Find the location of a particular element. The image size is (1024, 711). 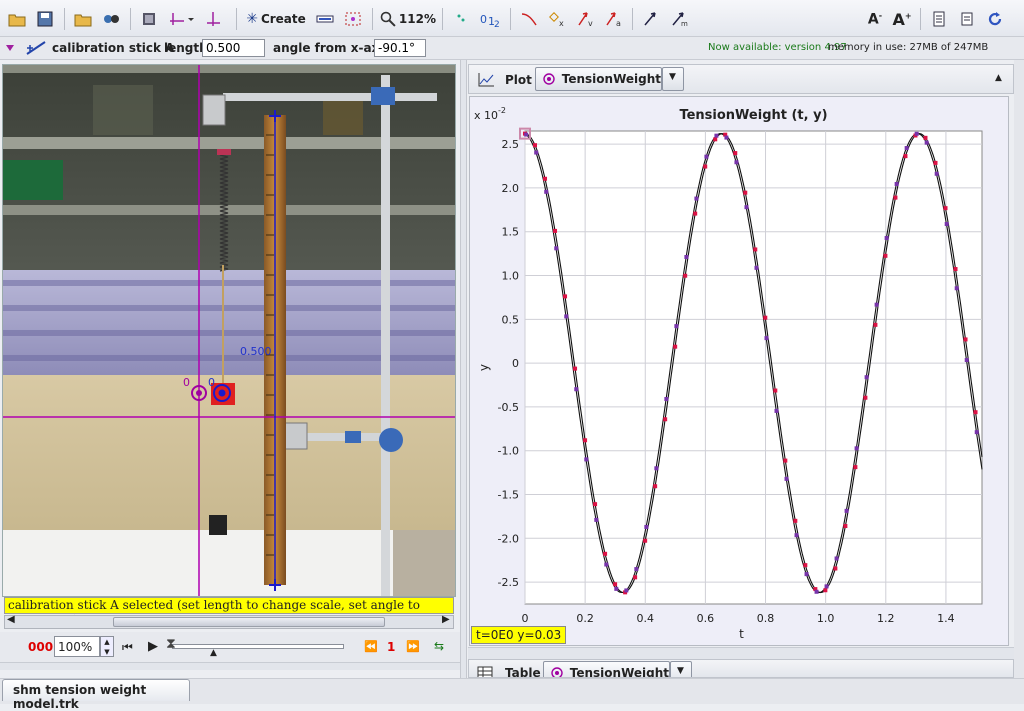

plot-view-header: Plot TensionWeight ▼ ▲ is located at coordinates (741, 79).